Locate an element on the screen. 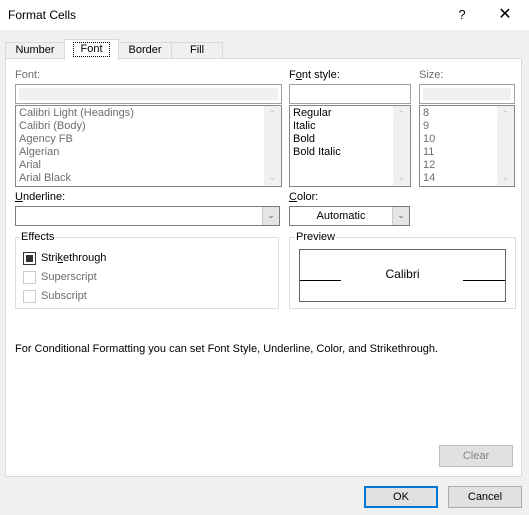 The width and height of the screenshot is (529, 515). font-list-scrollbar: ⌃ ⌄ is located at coordinates (272, 146).